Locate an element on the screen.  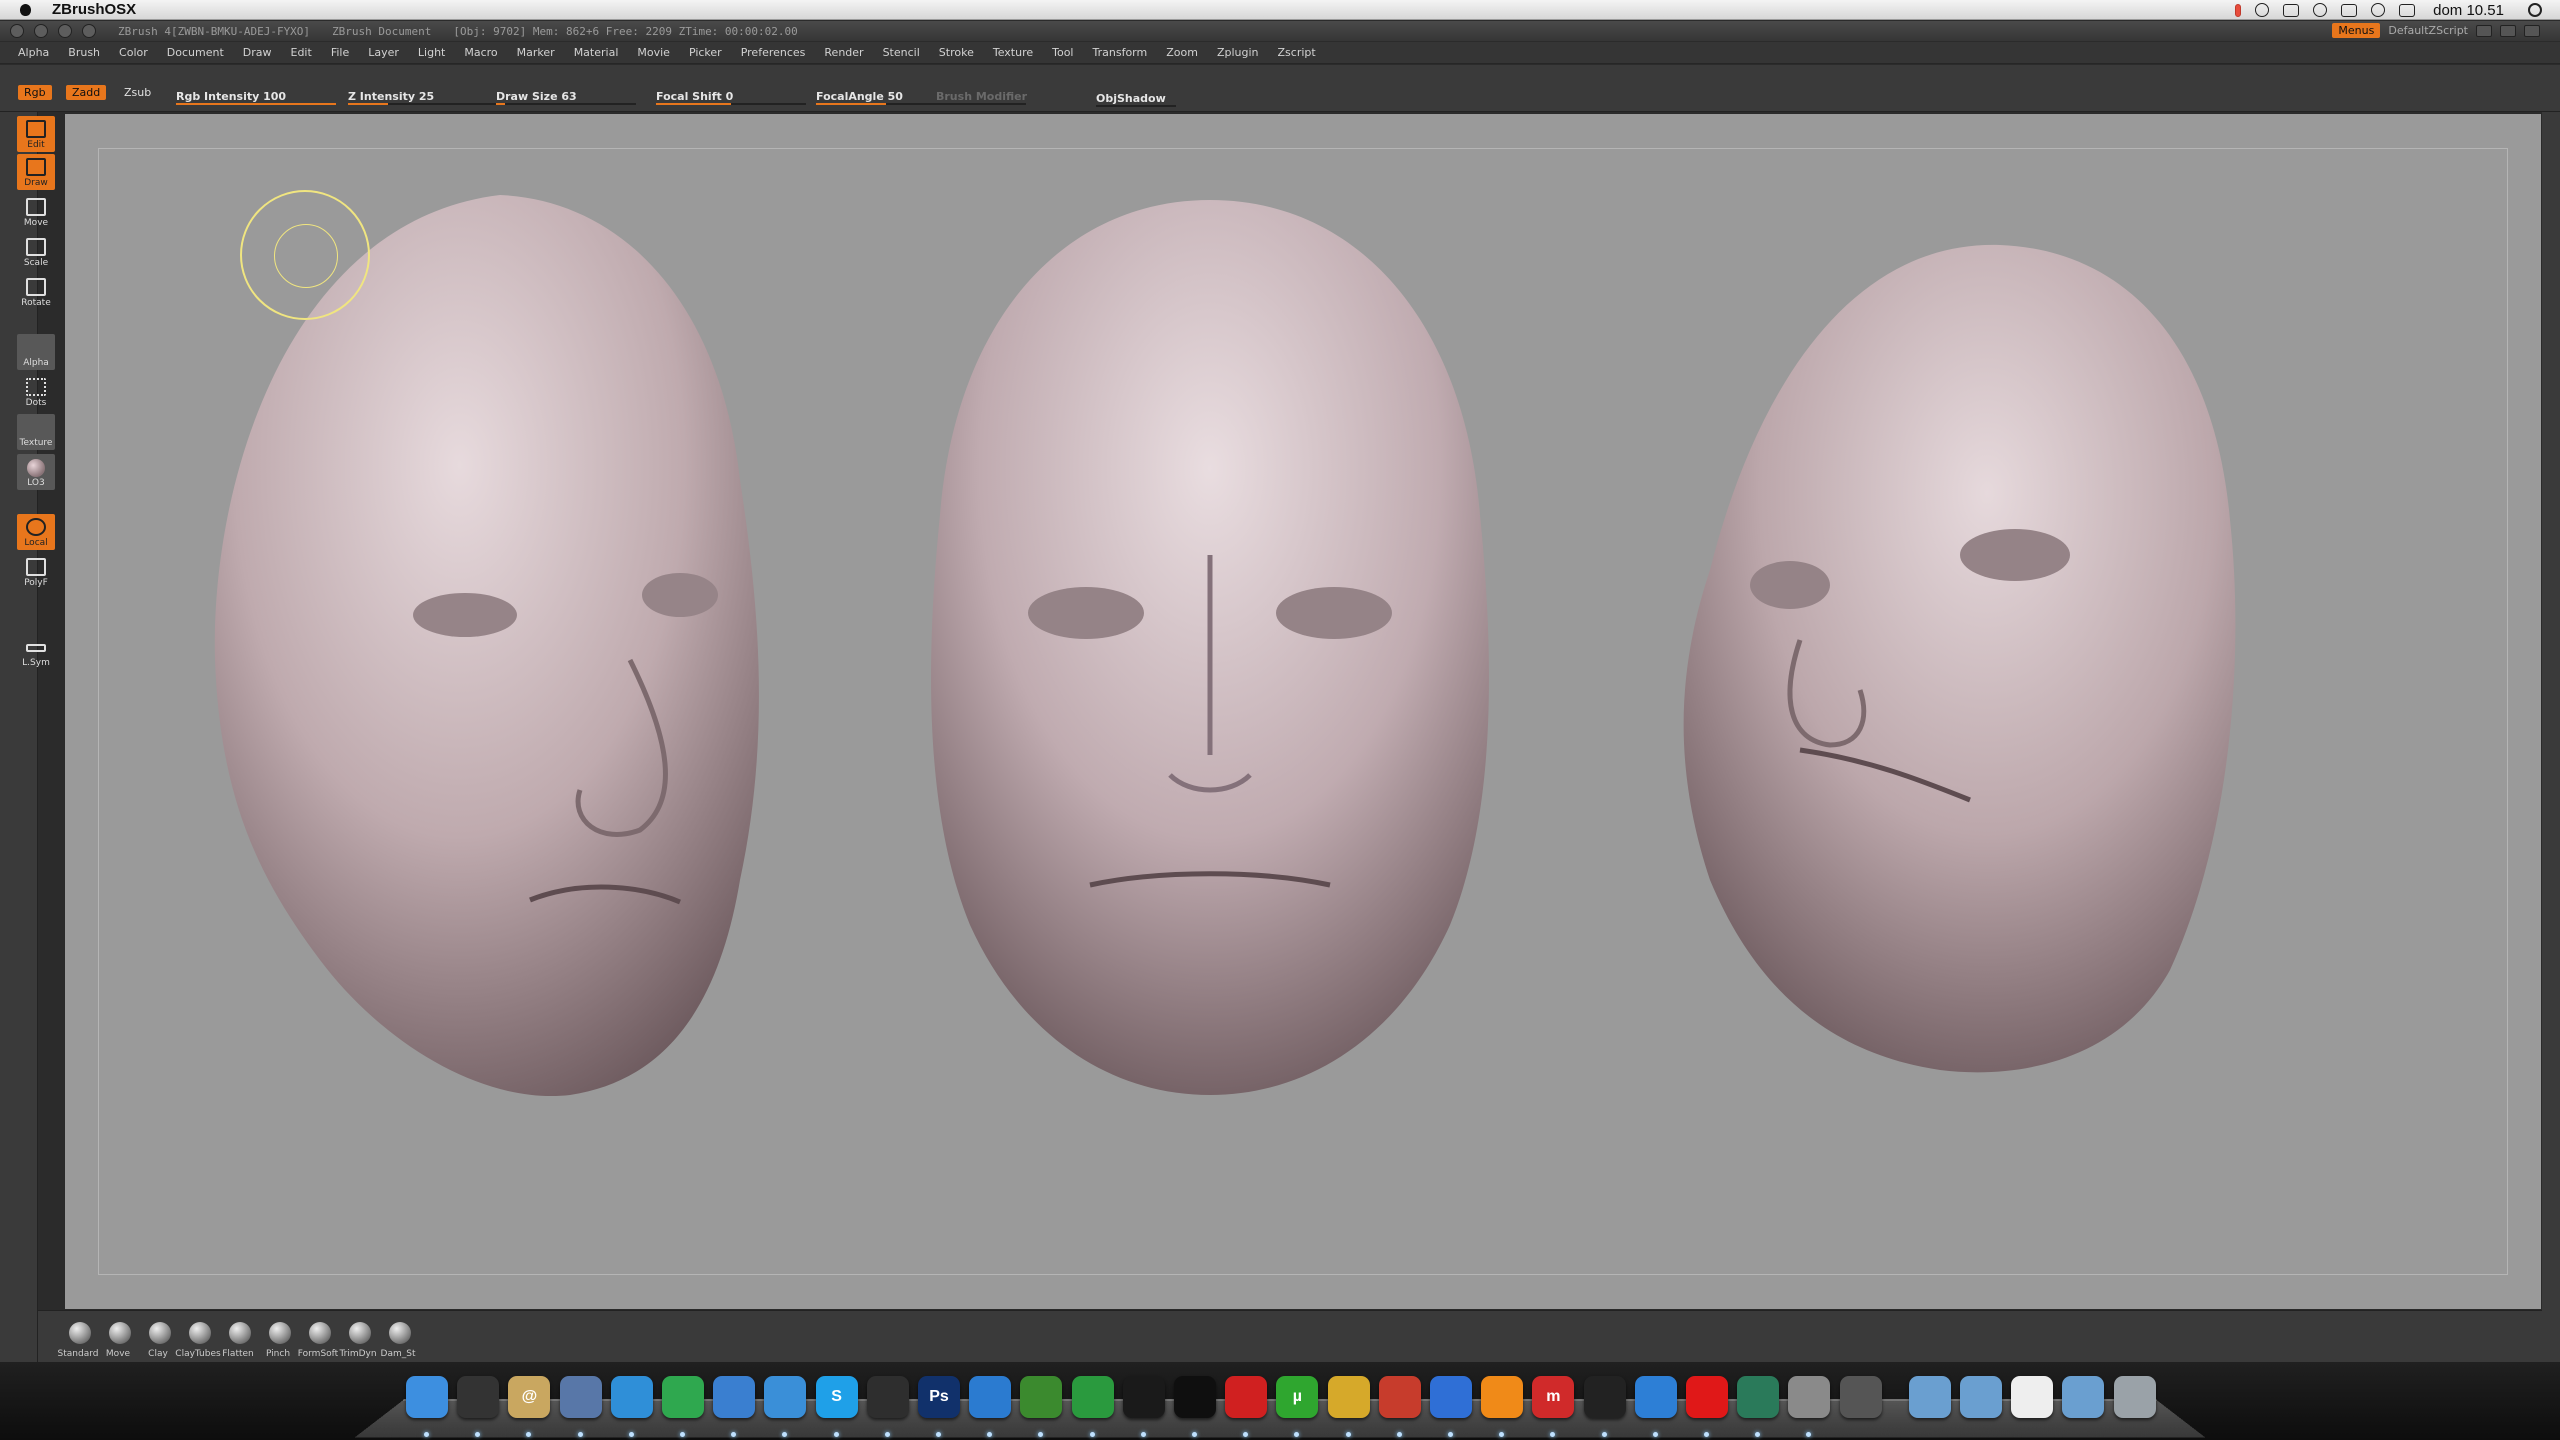
photoshop-icon: Ps is located at coordinates (939, 1397).